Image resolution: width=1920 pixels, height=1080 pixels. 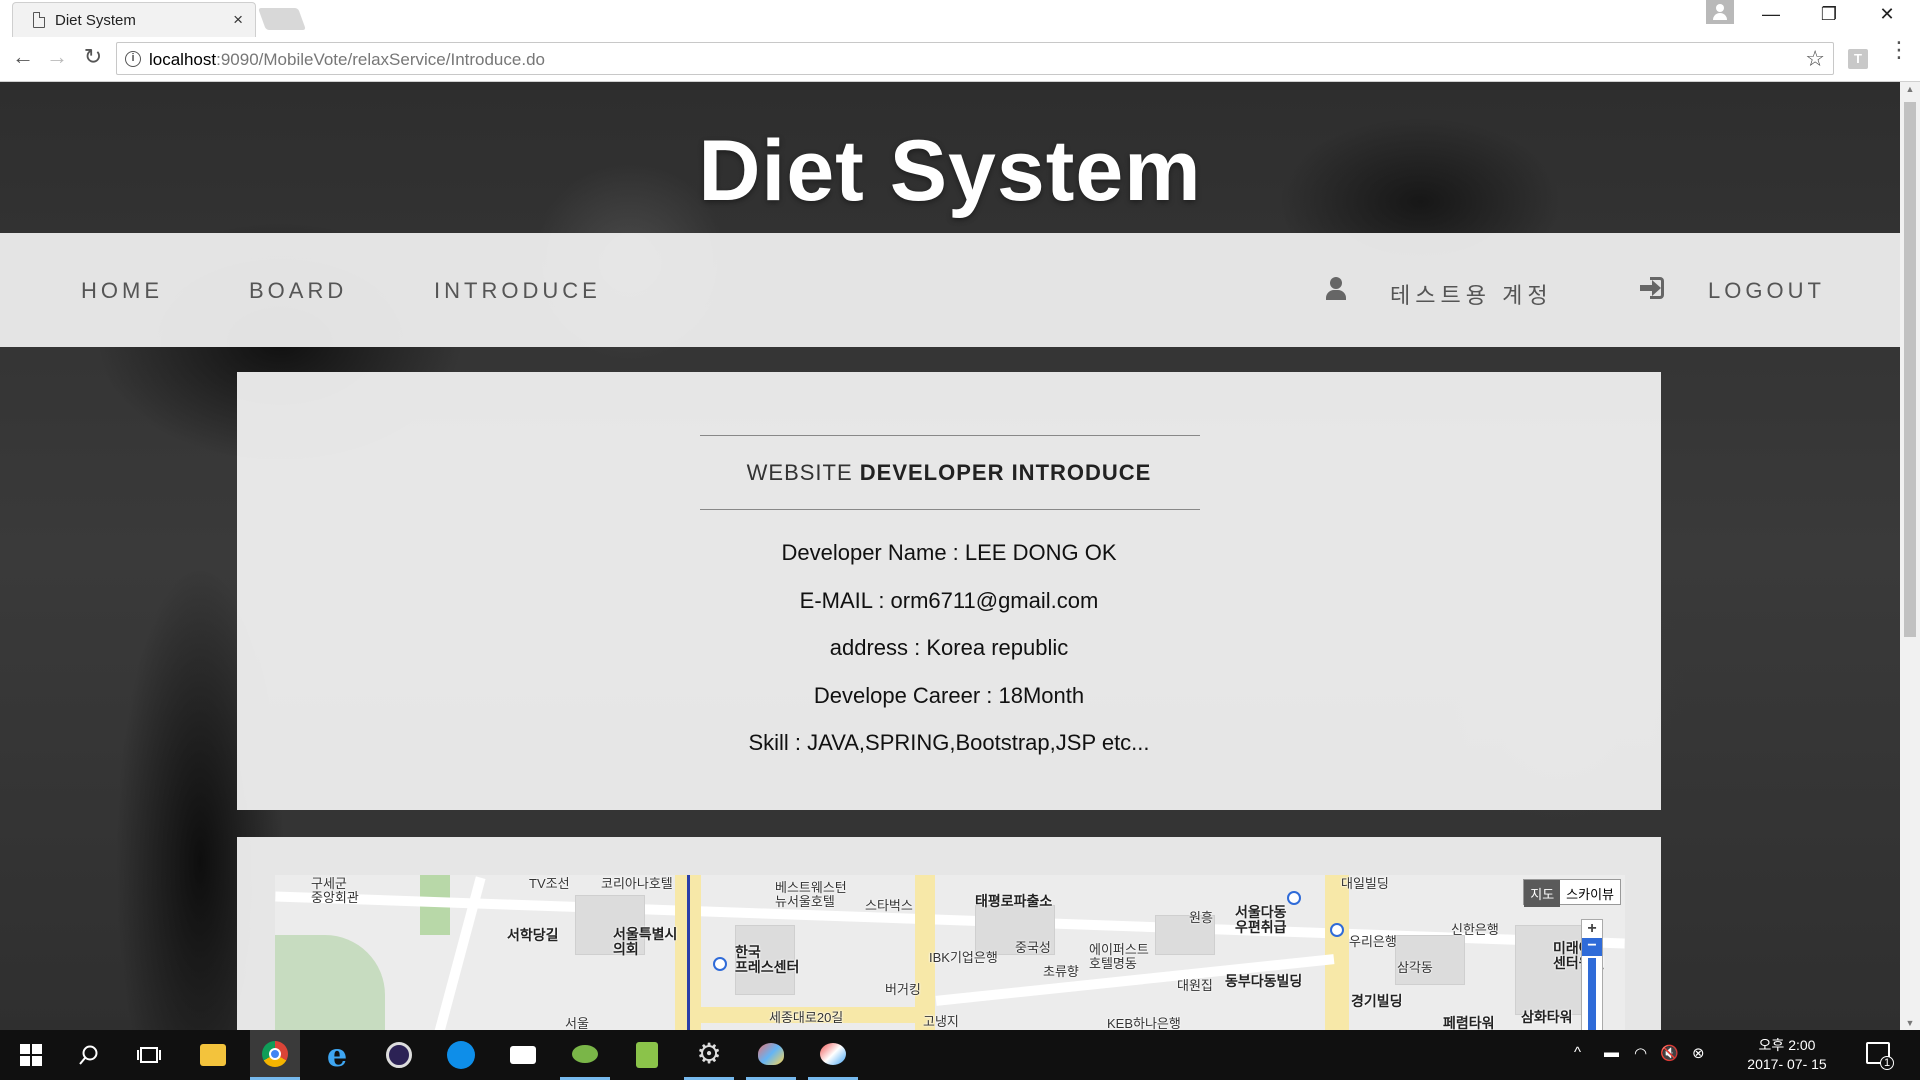 I want to click on intro-heading: WEBSITE DEVELOPER INTRODUCE, so click(x=949, y=472).